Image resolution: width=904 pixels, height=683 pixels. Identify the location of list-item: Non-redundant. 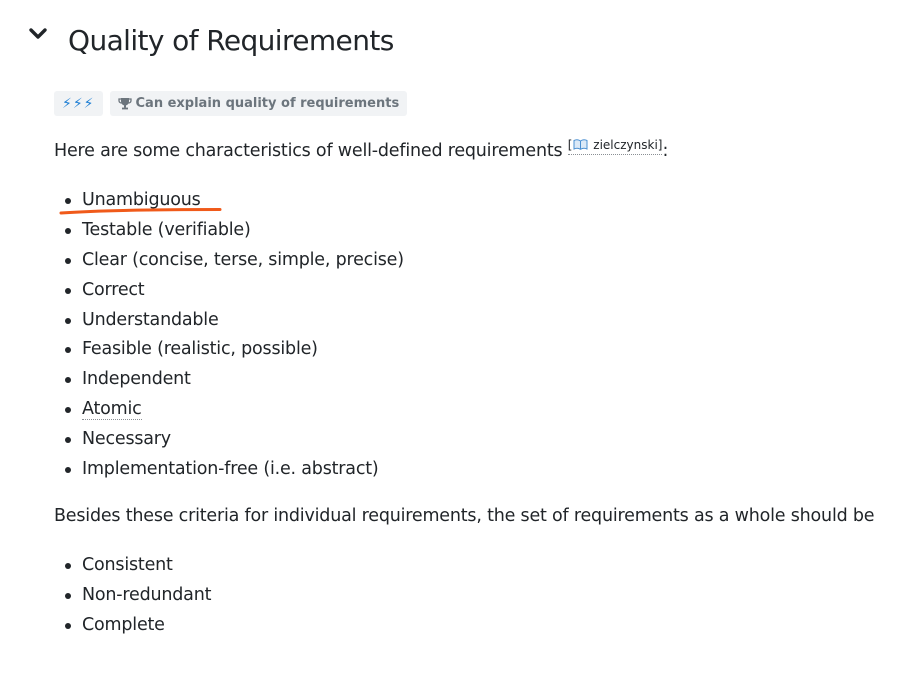
(137, 598).